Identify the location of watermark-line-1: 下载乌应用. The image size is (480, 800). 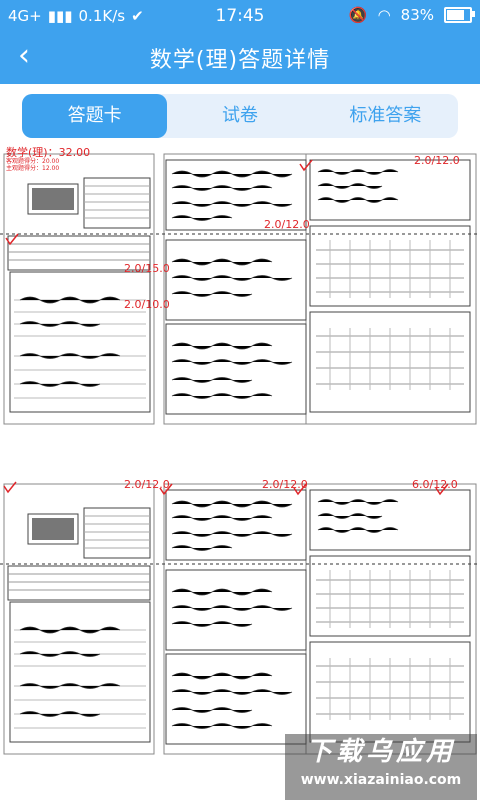
(380, 752).